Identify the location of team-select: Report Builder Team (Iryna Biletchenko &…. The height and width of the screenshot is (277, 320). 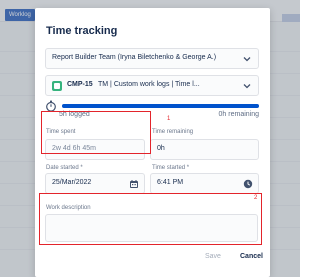
(152, 58).